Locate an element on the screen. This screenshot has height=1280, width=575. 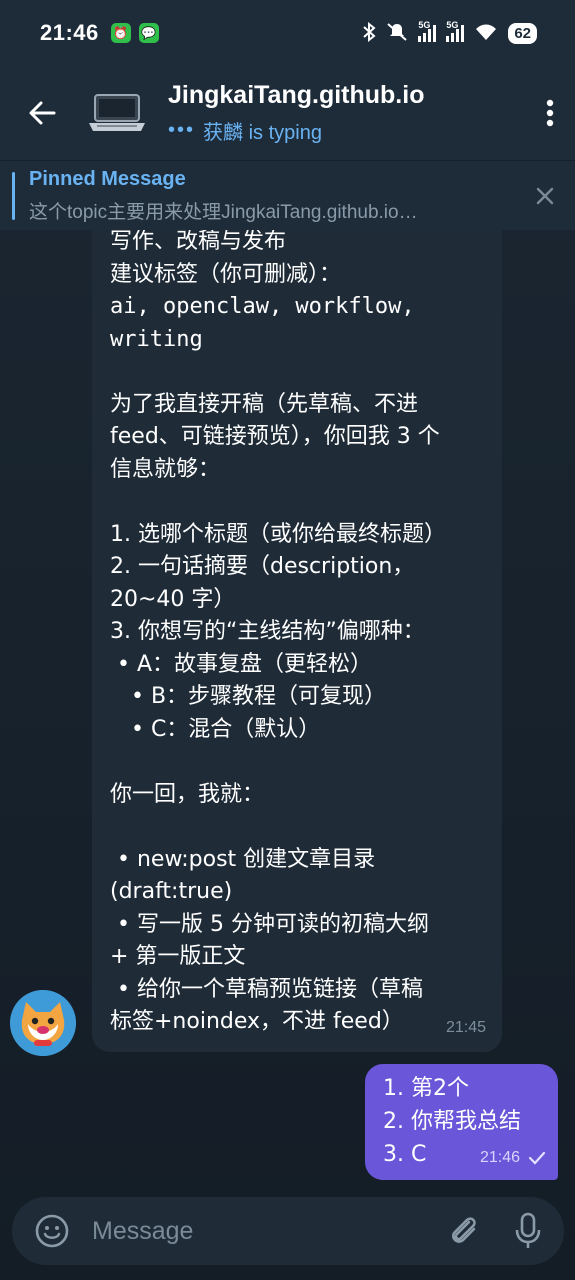
status-bar: 21:46 ⏰ 💬 5G 5G 62 is located at coordinates (287, 33).